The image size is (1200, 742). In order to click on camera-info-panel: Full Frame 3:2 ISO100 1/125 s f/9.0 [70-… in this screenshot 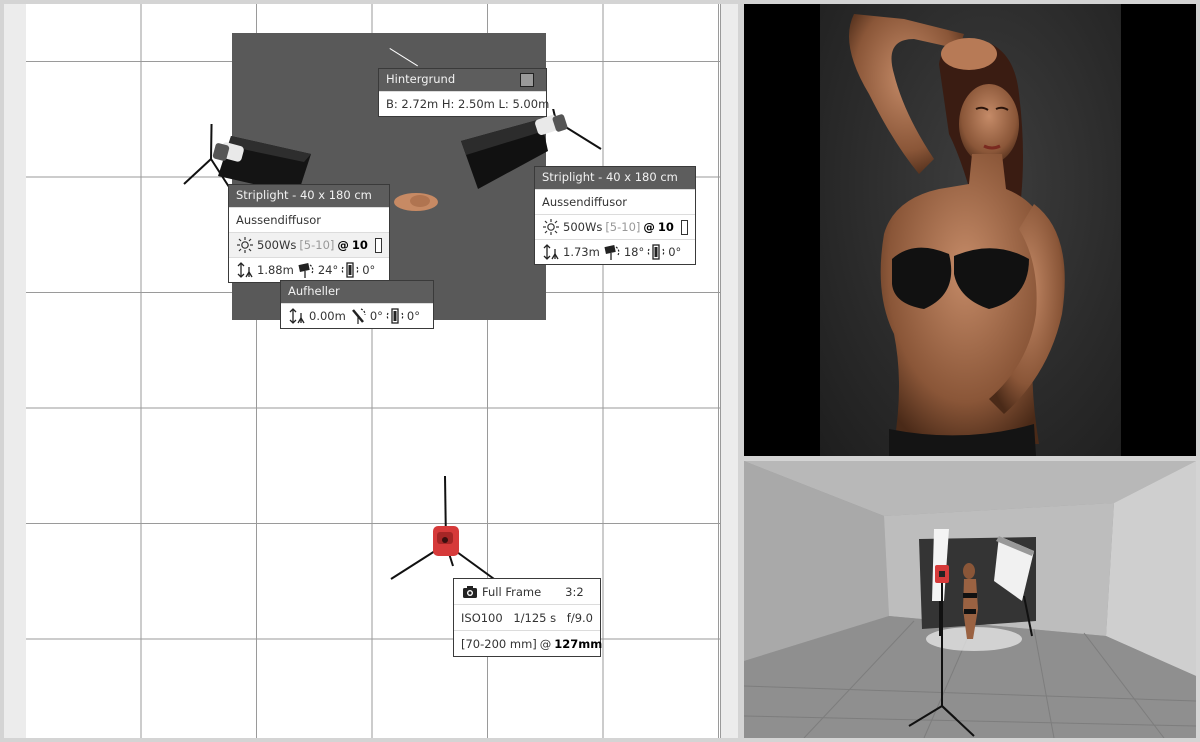, I will do `click(528, 617)`.